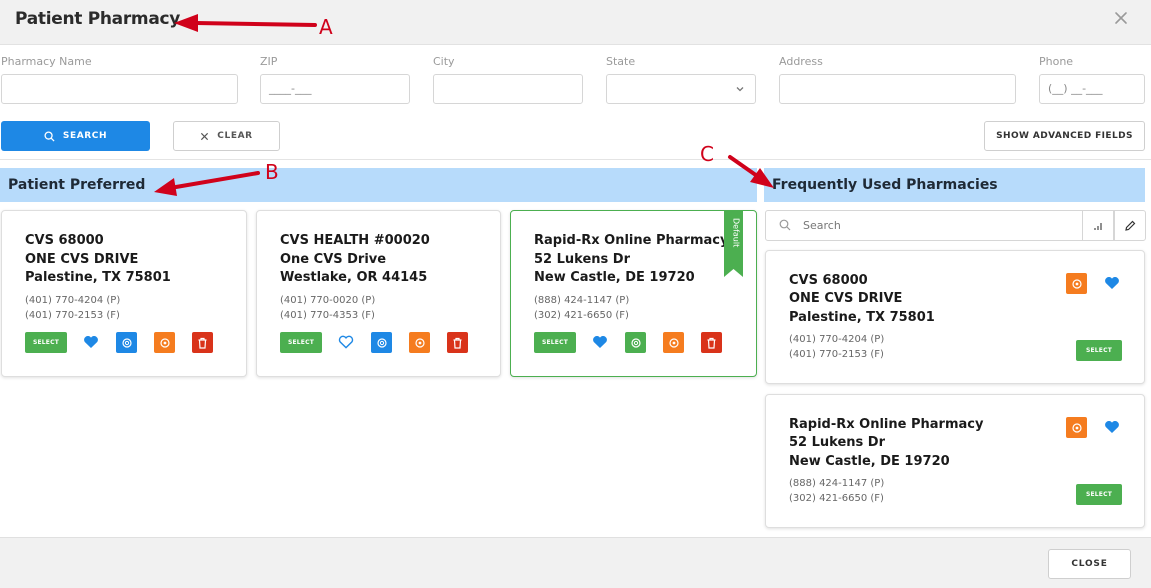 The height and width of the screenshot is (588, 1151). Describe the element at coordinates (46, 61) in the screenshot. I see `pharmacy-name-label: Pharmacy Name` at that location.